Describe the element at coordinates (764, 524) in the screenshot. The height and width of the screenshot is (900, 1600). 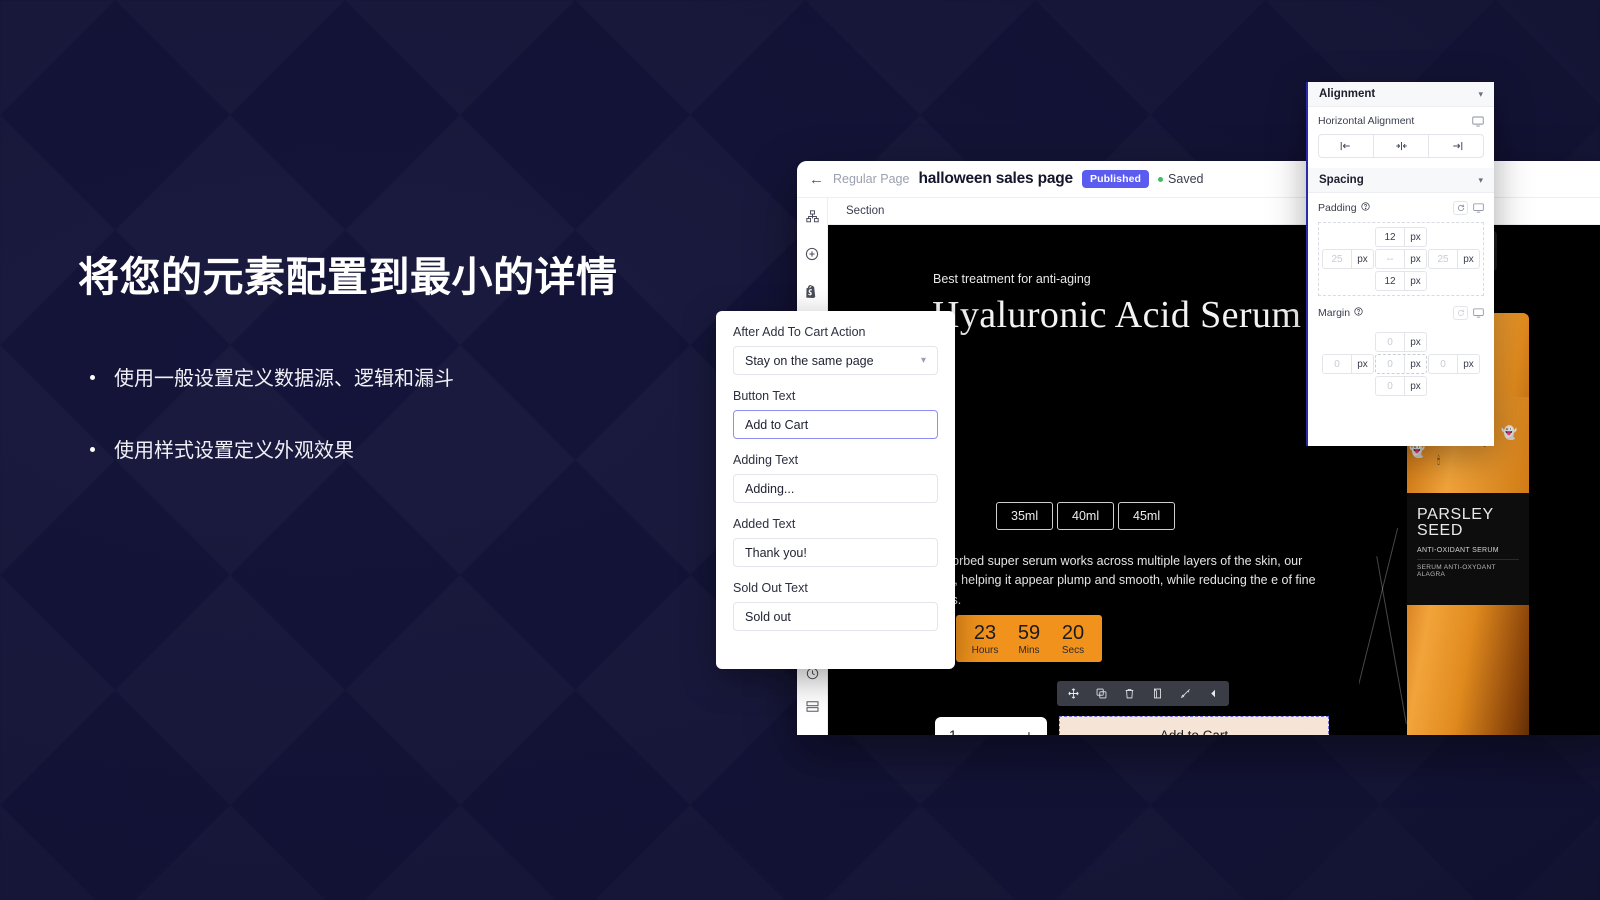
I see `added-text-label: Added Text` at that location.